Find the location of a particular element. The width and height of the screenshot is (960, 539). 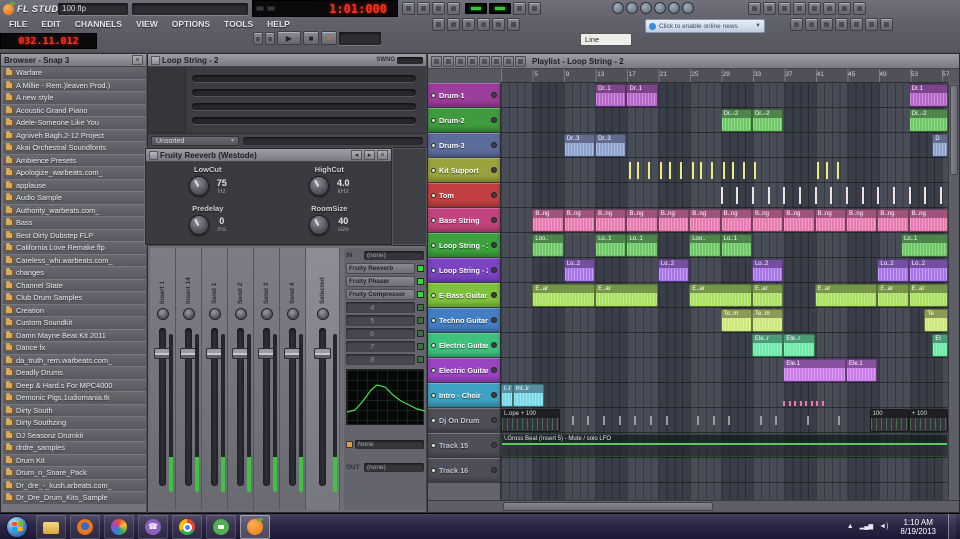

playlist-clip: Lo..1 is located at coordinates (642, 245).